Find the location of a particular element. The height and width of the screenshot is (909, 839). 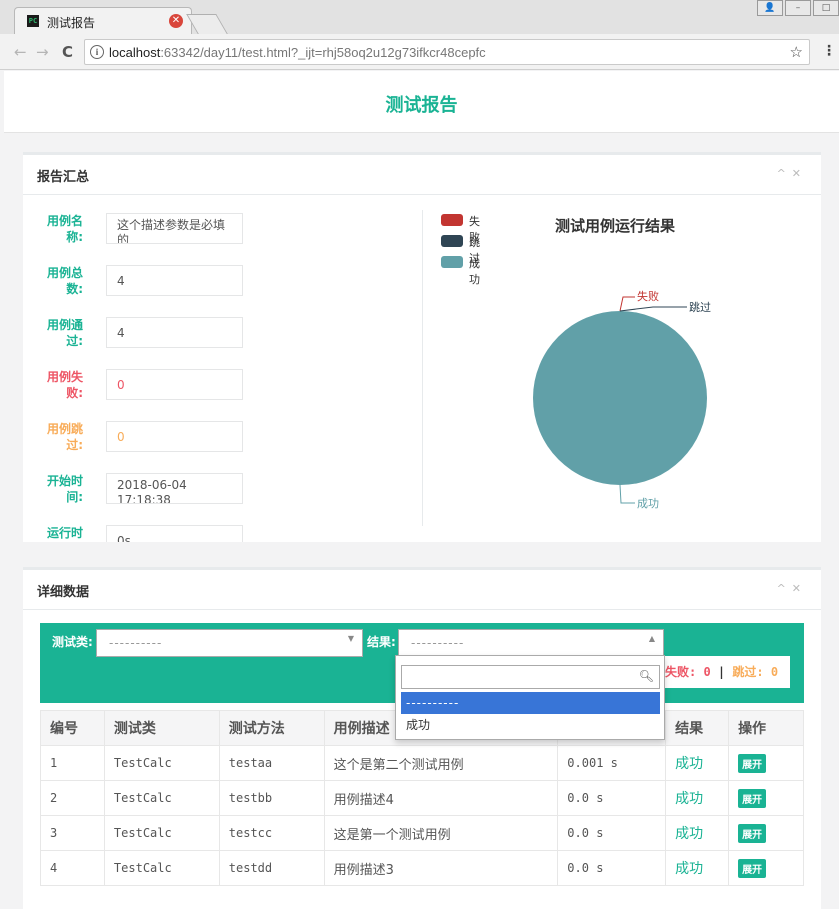

cell-time: 0.001 s is located at coordinates (612, 763).